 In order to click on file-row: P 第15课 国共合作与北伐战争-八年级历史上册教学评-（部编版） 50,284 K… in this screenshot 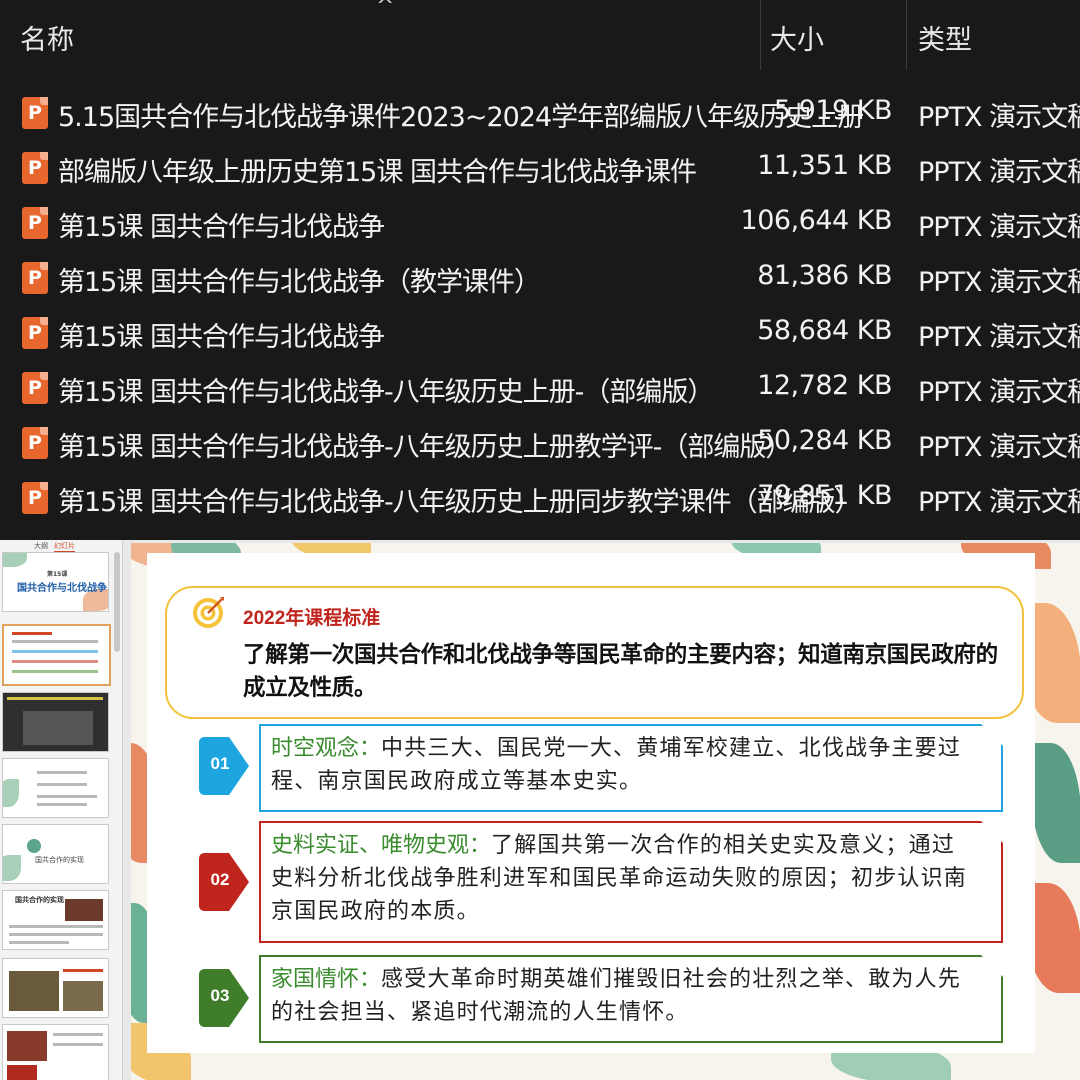, I will do `click(540, 443)`.